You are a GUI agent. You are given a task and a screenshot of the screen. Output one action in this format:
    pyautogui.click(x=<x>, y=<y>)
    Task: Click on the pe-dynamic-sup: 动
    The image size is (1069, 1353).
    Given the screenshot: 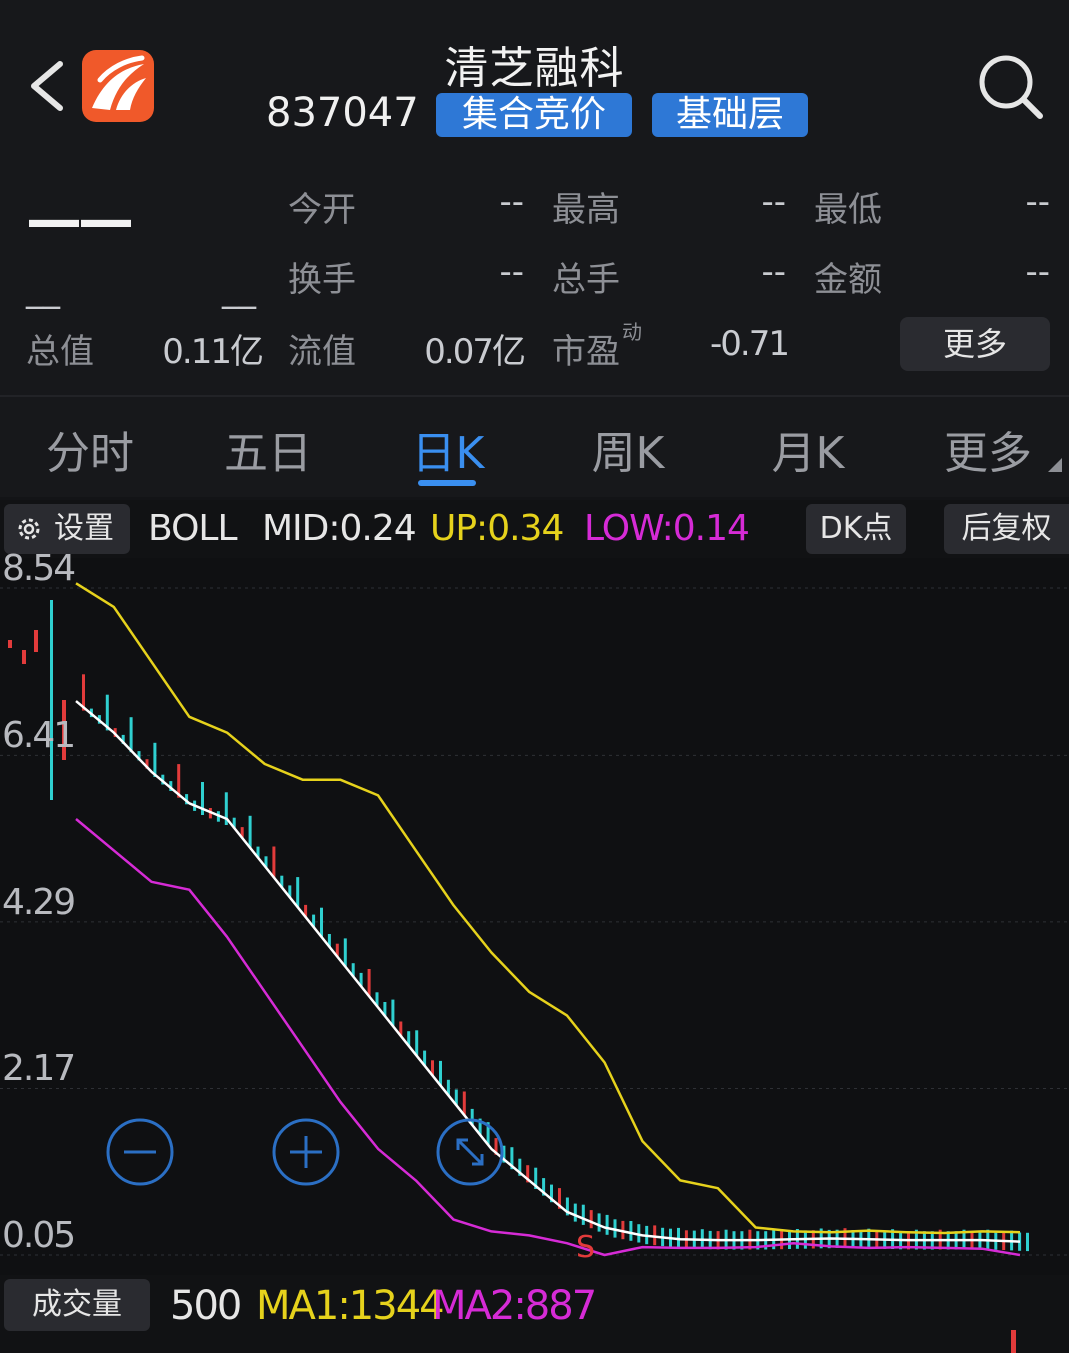 What is the action you would take?
    pyautogui.click(x=632, y=332)
    